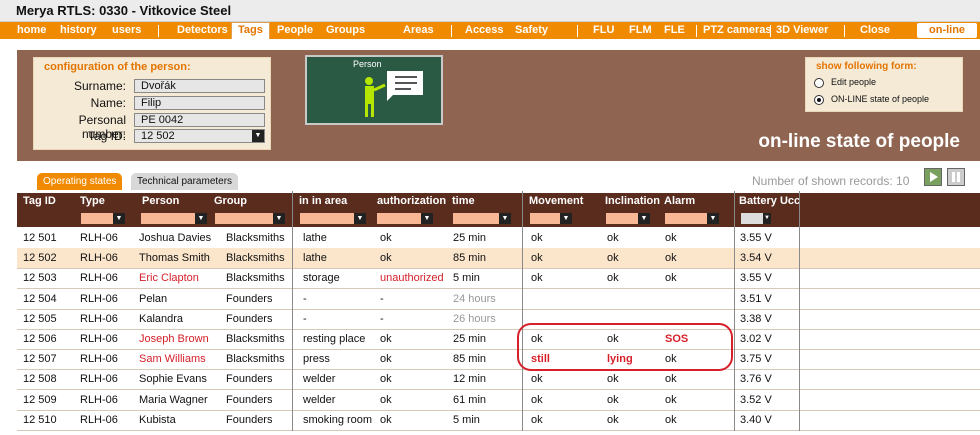  Describe the element at coordinates (199, 103) in the screenshot. I see `name-field: Filip` at that location.